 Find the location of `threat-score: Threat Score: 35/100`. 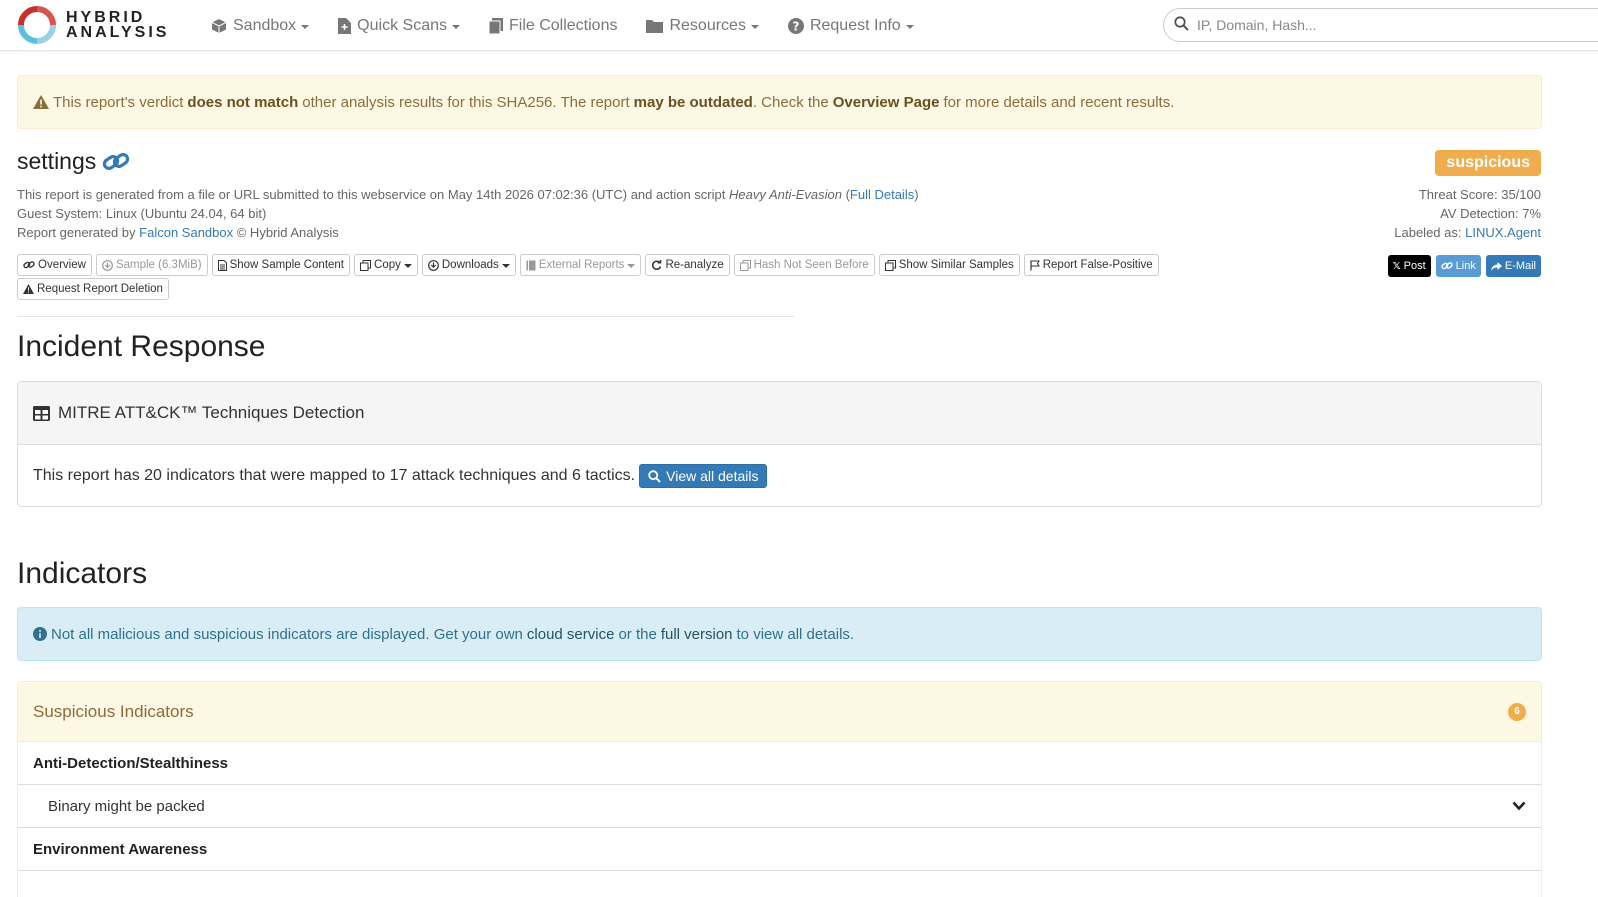

threat-score: Threat Score: 35/100 is located at coordinates (1479, 194).